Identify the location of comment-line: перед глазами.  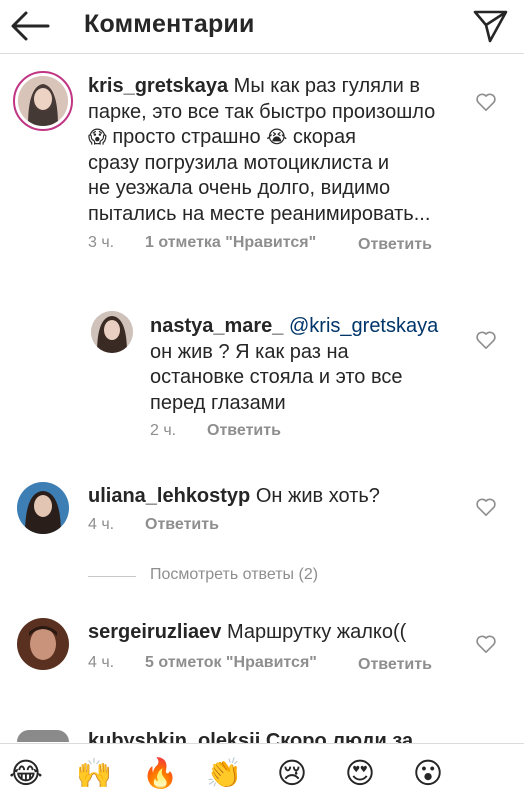
(218, 402).